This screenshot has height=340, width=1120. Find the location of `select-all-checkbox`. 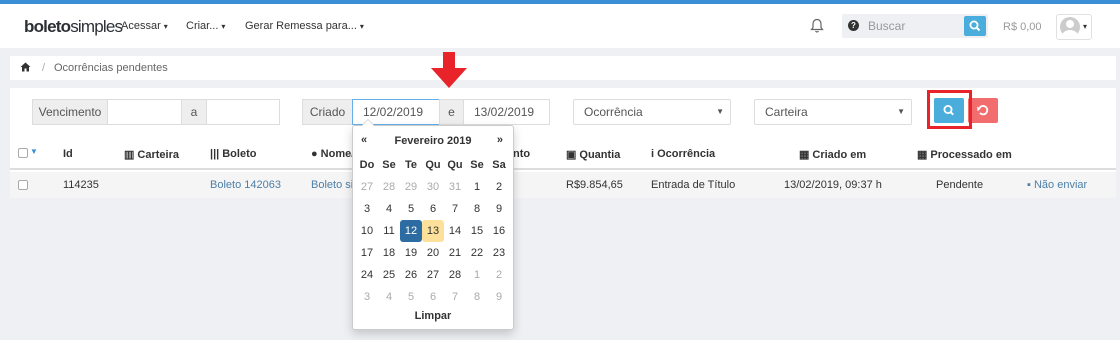

select-all-checkbox is located at coordinates (23, 153).